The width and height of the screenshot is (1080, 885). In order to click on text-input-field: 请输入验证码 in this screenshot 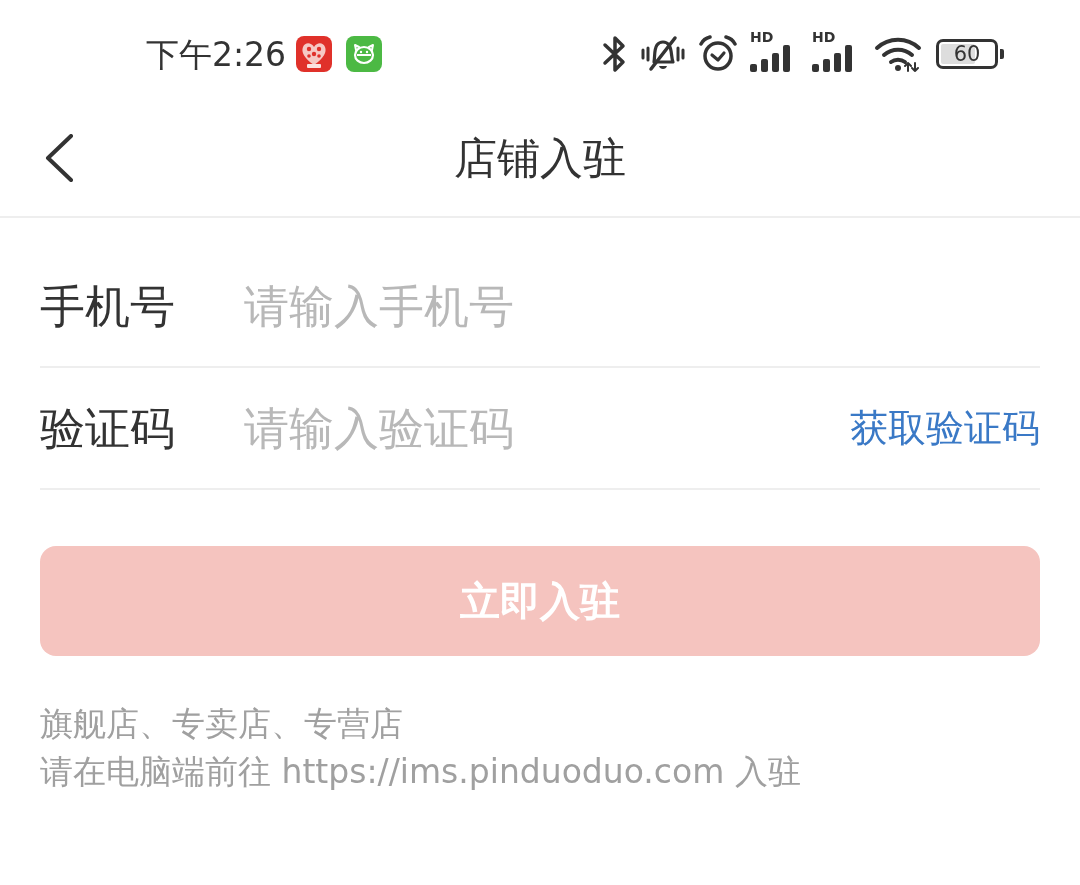, I will do `click(547, 428)`.